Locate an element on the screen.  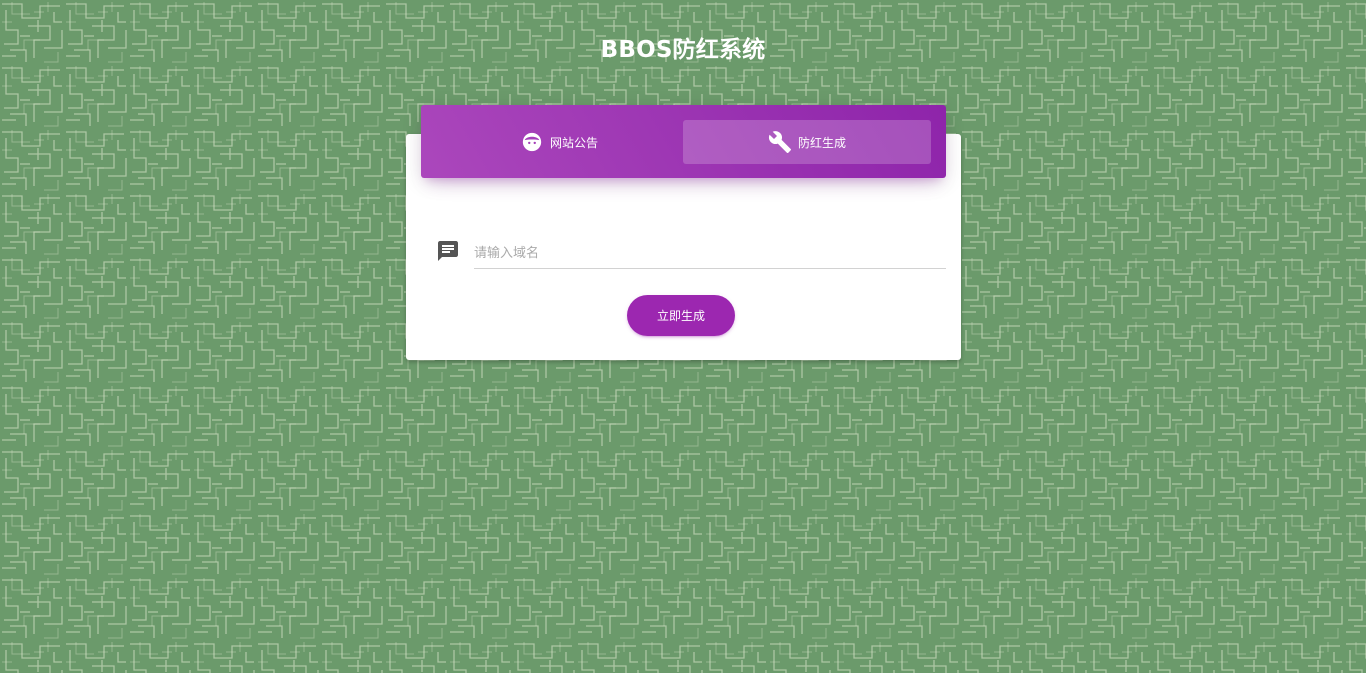
page-title: BBOS防红系统 is located at coordinates (683, 50).